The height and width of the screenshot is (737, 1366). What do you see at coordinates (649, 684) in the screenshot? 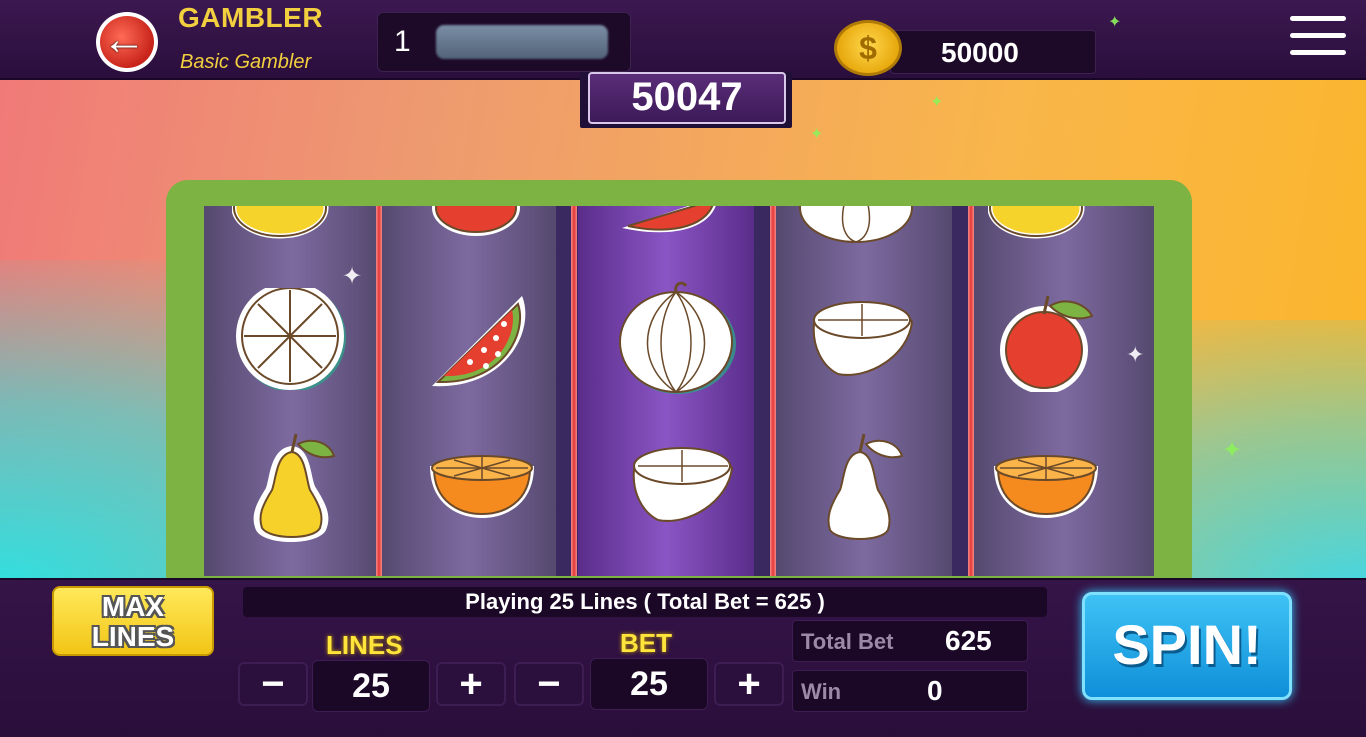
I see `bet-value: 25` at bounding box center [649, 684].